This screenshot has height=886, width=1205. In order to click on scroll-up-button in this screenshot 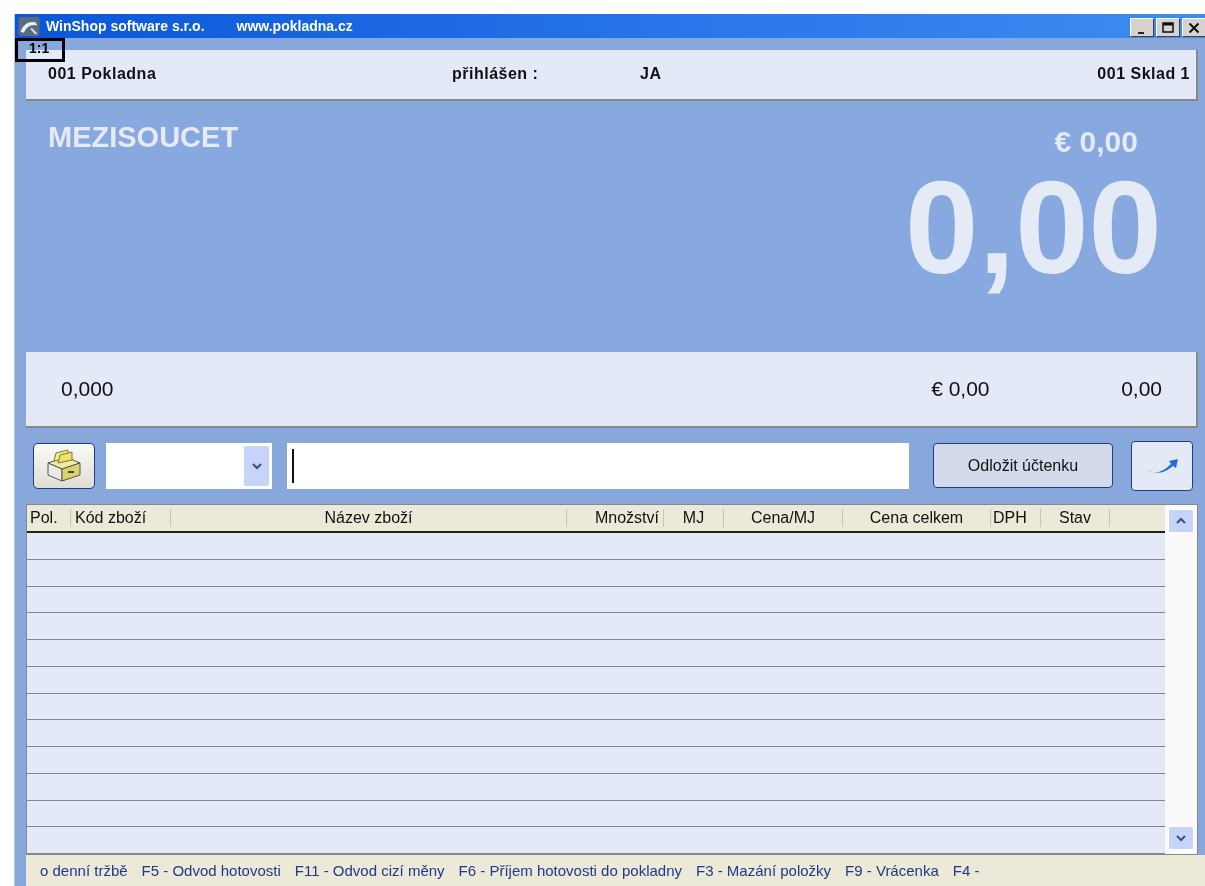, I will do `click(1181, 520)`.